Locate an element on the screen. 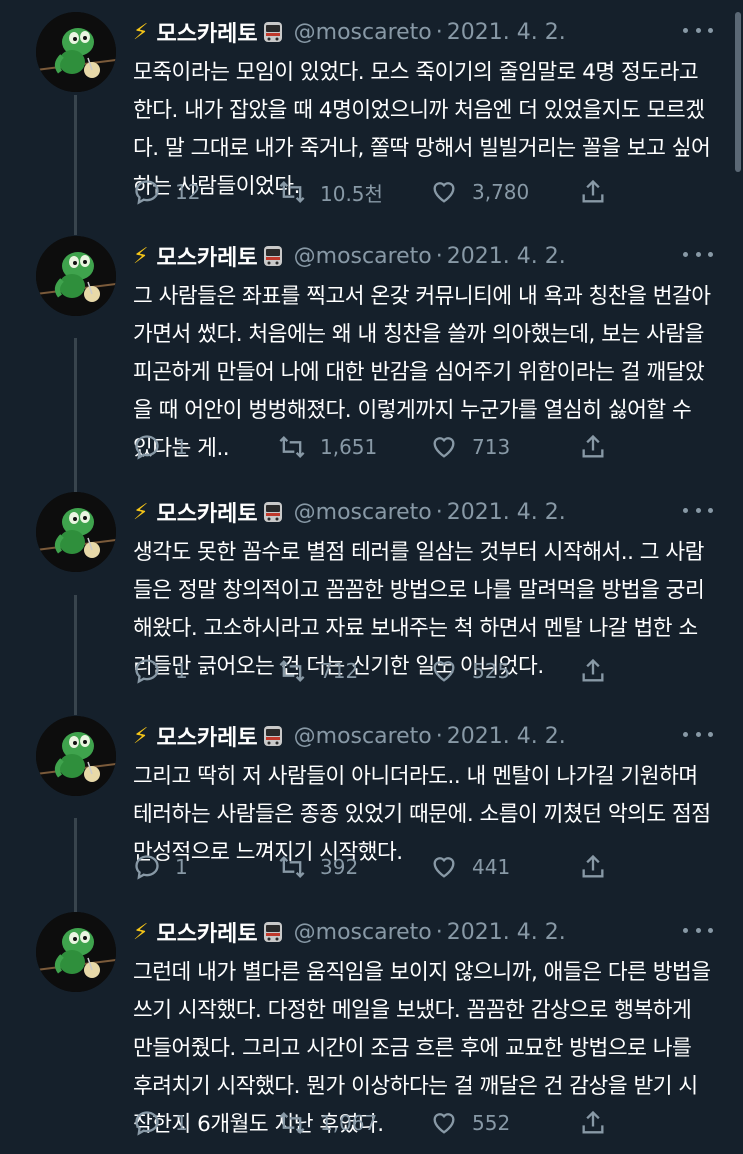 This screenshot has width=743, height=1154. retweet-button: 712 is located at coordinates (318, 671).